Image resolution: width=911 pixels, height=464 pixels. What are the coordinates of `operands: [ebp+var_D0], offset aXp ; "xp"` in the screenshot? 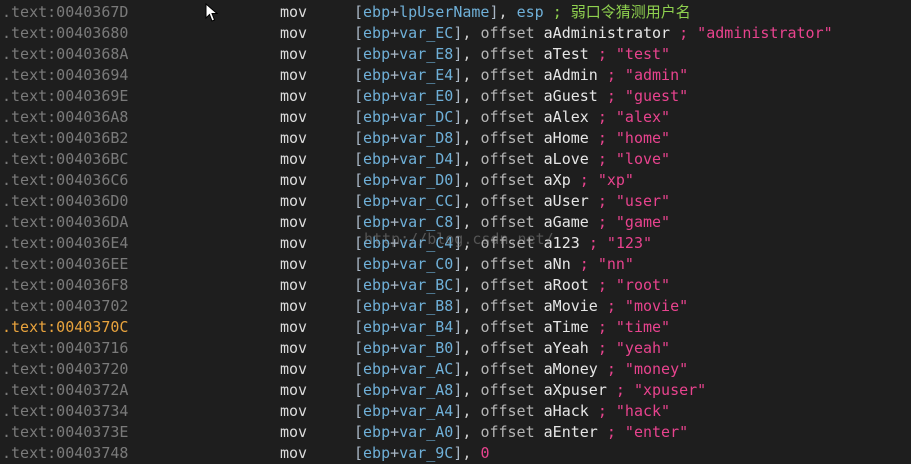 It's located at (494, 180).